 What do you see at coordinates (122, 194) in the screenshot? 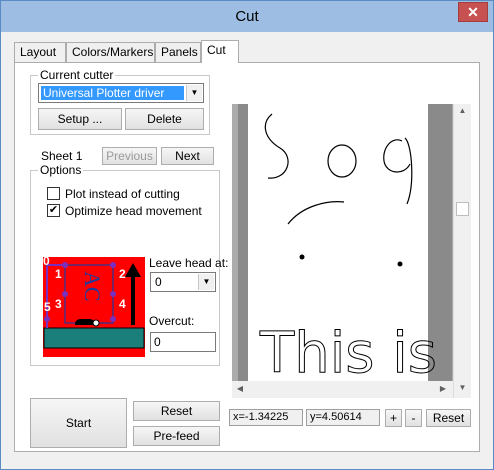
I see `plot-instead-label: Plot instead of cutting` at bounding box center [122, 194].